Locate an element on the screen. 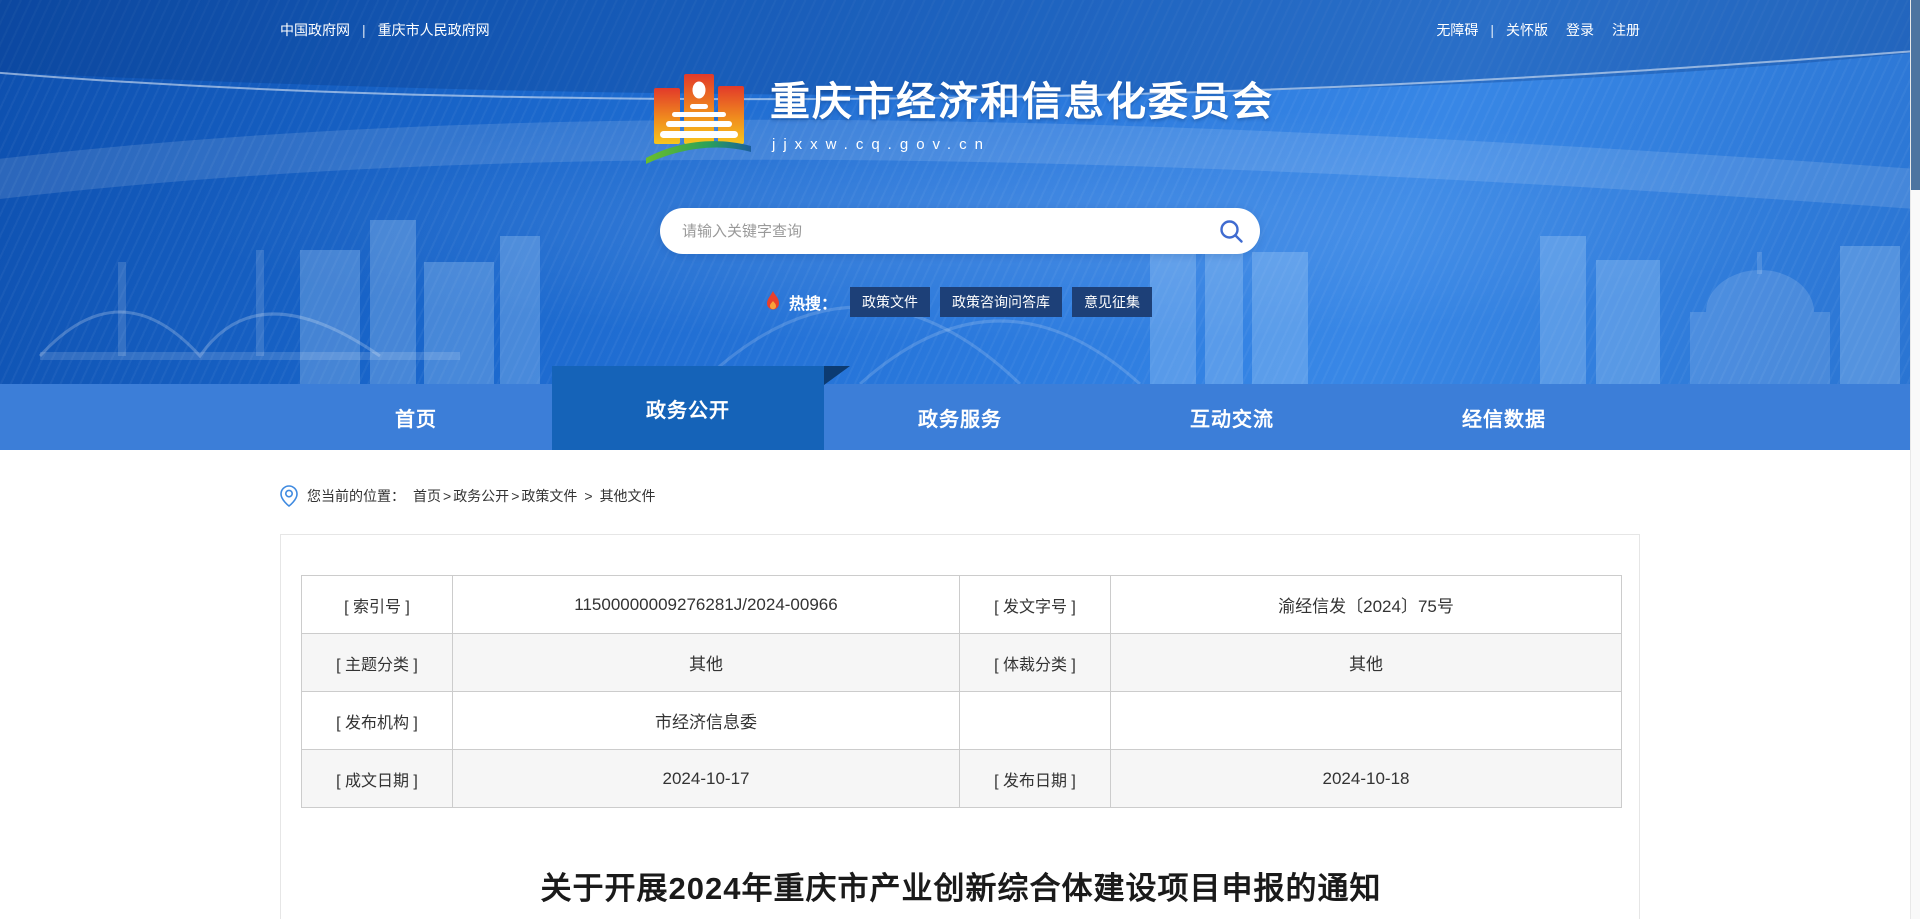 The height and width of the screenshot is (919, 1920). link-china-gov: 中国政府网 is located at coordinates (315, 30).